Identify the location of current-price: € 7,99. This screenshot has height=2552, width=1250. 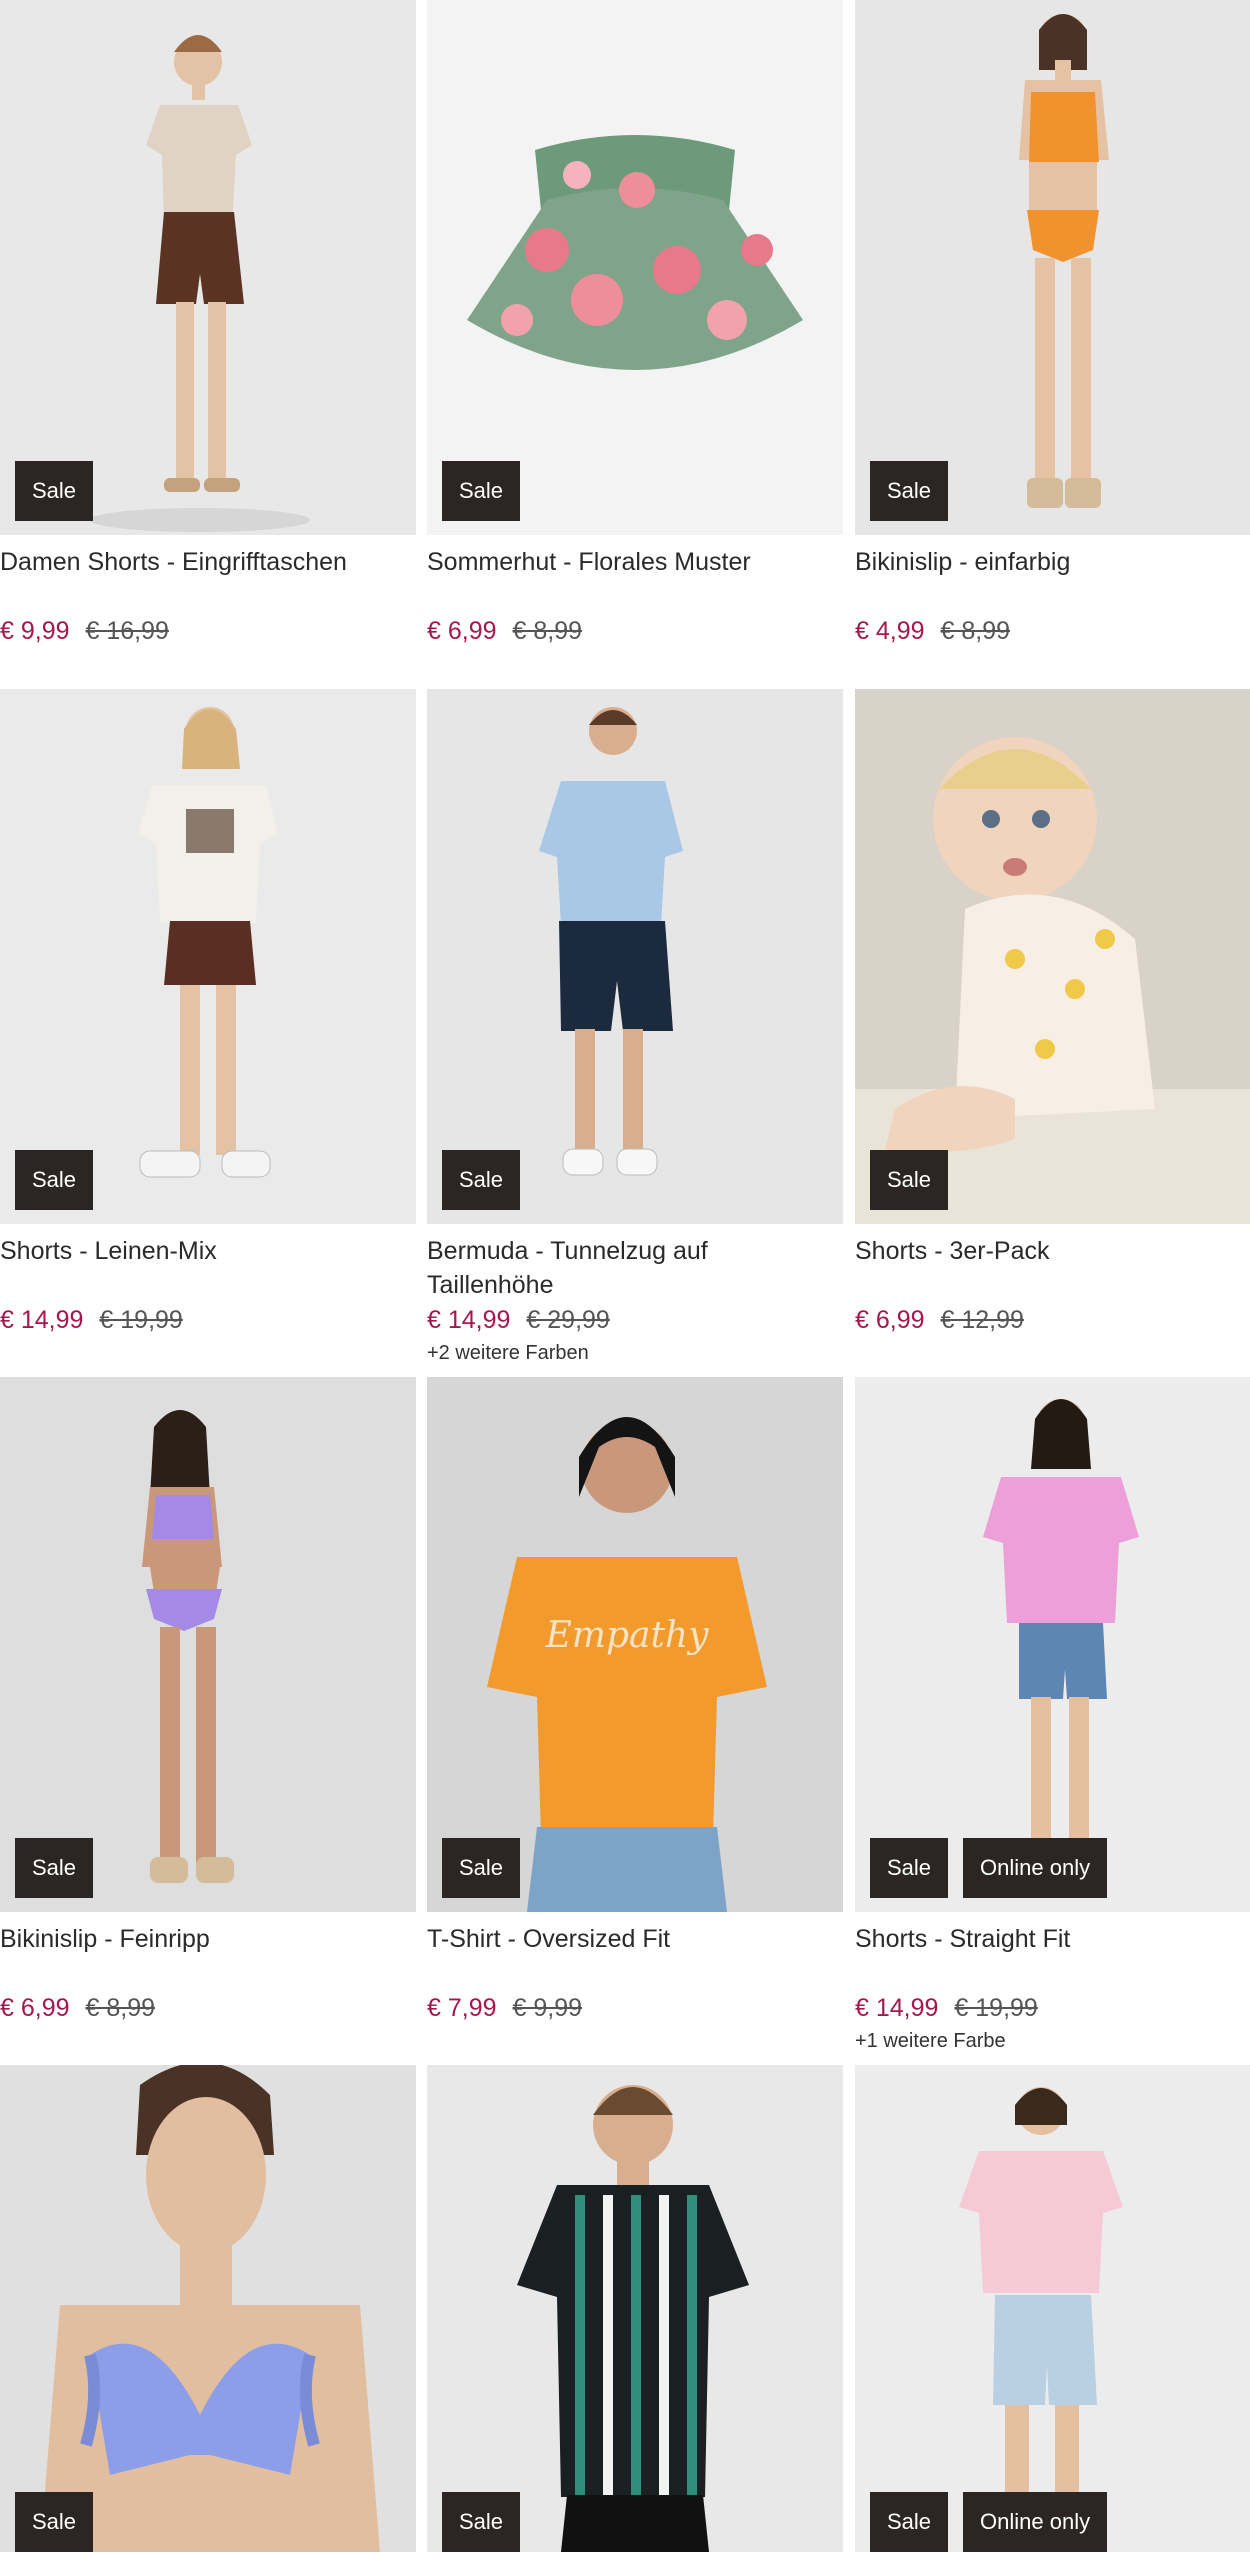
(462, 2008).